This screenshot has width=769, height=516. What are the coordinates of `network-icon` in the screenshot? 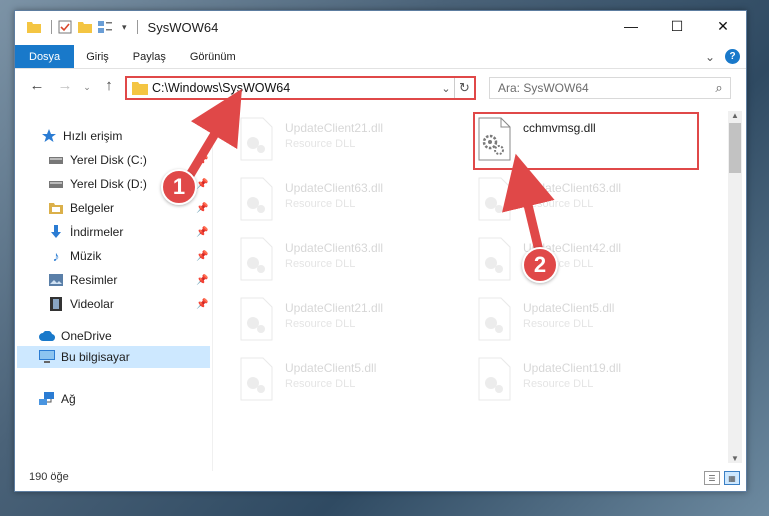 It's located at (47, 399).